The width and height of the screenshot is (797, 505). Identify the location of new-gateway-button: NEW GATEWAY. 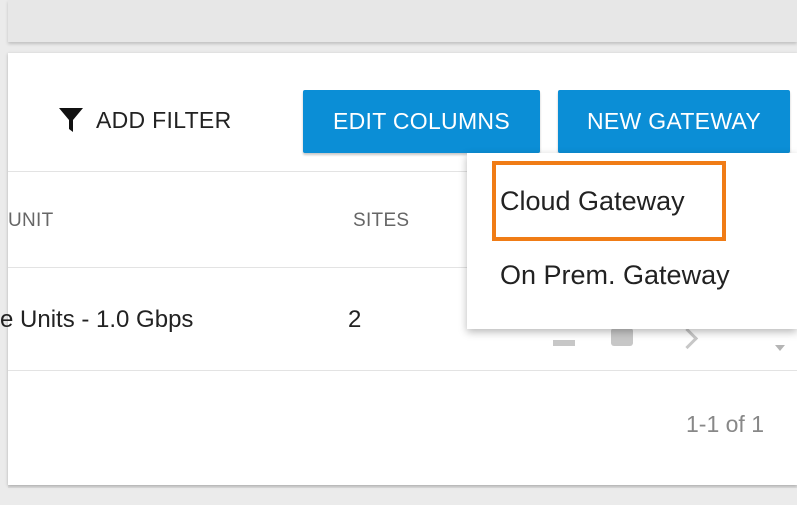
(674, 121).